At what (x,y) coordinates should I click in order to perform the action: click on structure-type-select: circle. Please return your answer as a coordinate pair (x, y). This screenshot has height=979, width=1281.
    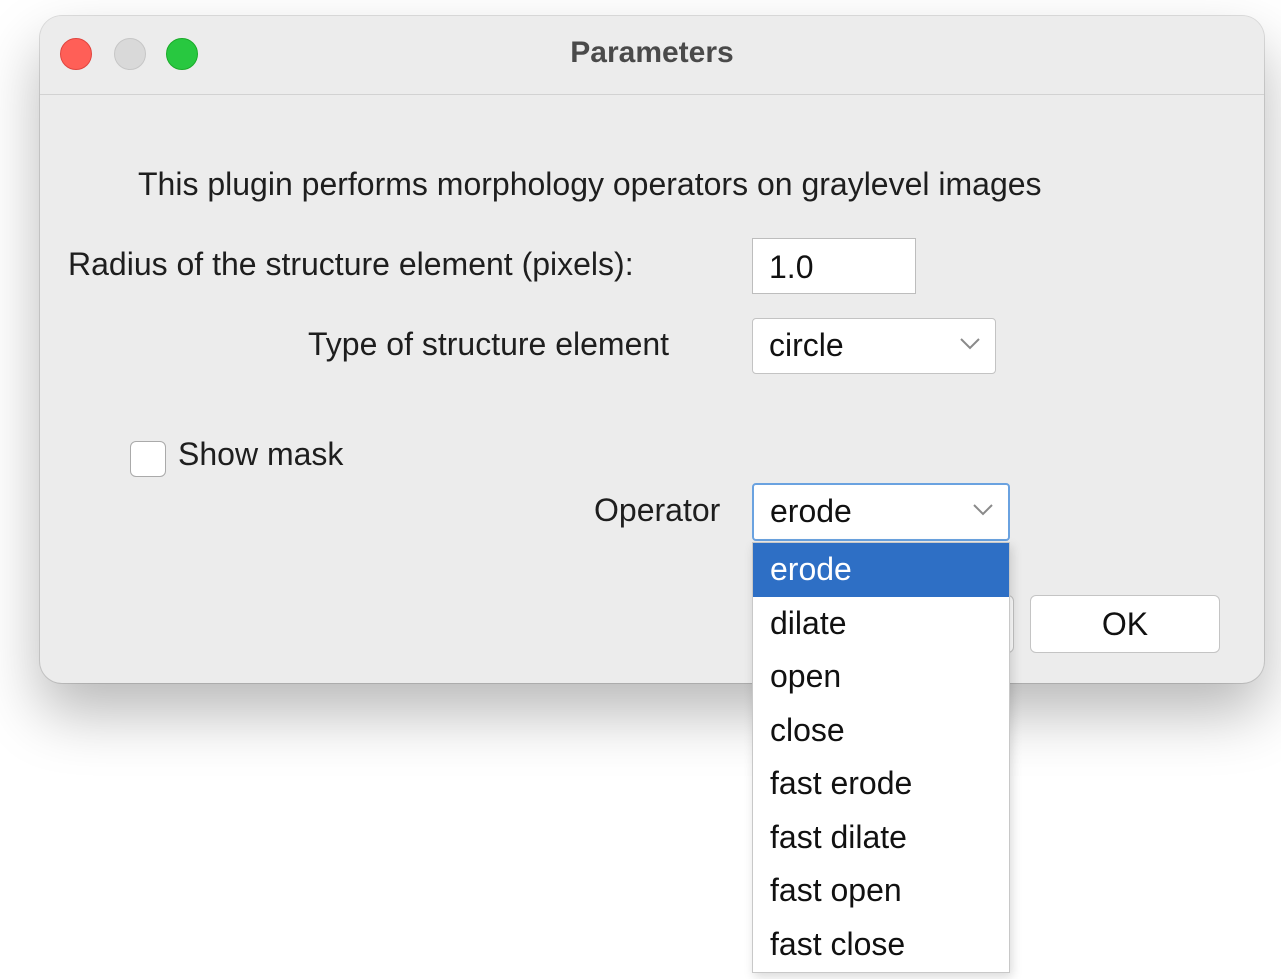
    Looking at the image, I should click on (874, 346).